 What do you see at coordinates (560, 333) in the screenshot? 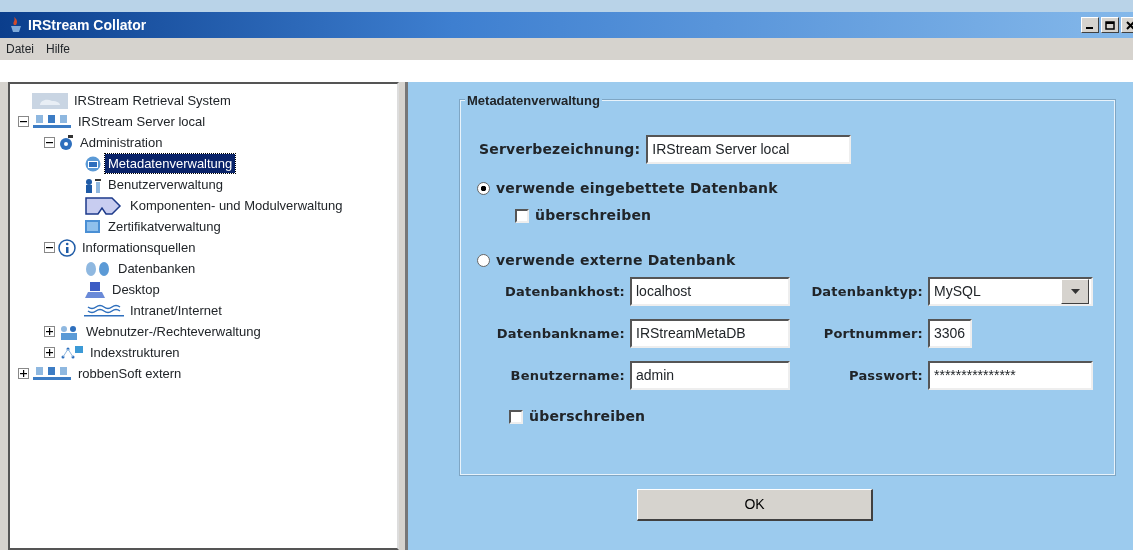
I see `field-label: Datenbankname:` at bounding box center [560, 333].